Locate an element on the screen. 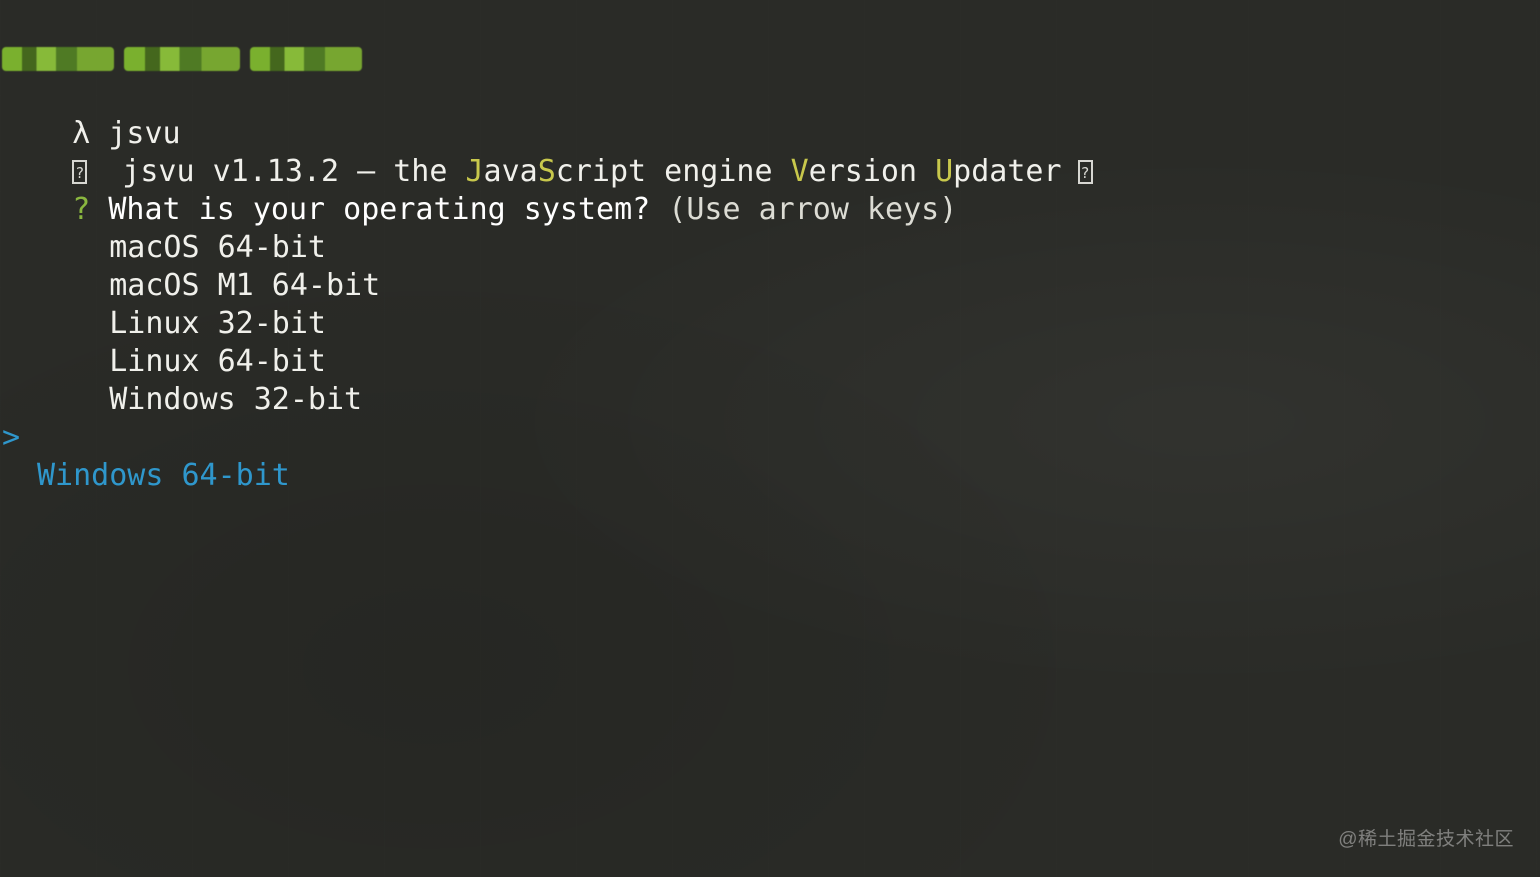 This screenshot has width=1540, height=877. placeholder-box-icon is located at coordinates (1085, 173).